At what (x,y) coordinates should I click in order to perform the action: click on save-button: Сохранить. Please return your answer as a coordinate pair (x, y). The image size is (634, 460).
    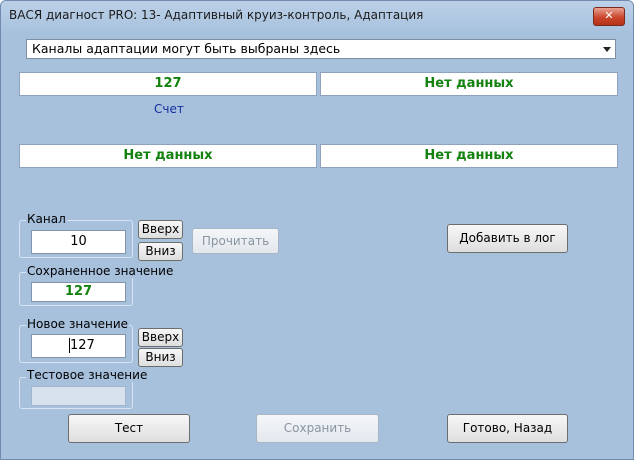
    Looking at the image, I should click on (317, 428).